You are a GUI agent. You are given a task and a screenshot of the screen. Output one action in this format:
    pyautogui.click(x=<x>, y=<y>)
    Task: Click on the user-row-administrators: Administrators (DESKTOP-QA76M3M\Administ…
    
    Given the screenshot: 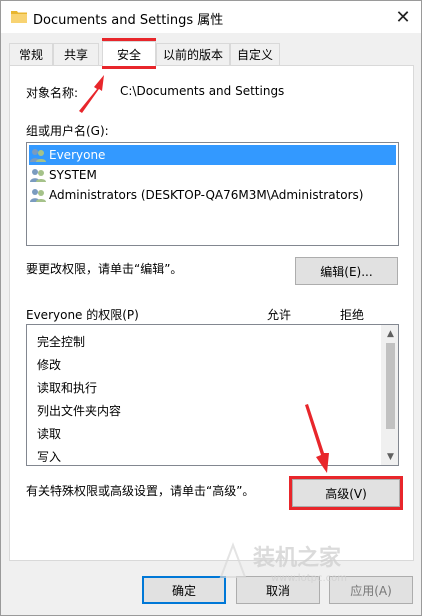 What is the action you would take?
    pyautogui.click(x=212, y=195)
    